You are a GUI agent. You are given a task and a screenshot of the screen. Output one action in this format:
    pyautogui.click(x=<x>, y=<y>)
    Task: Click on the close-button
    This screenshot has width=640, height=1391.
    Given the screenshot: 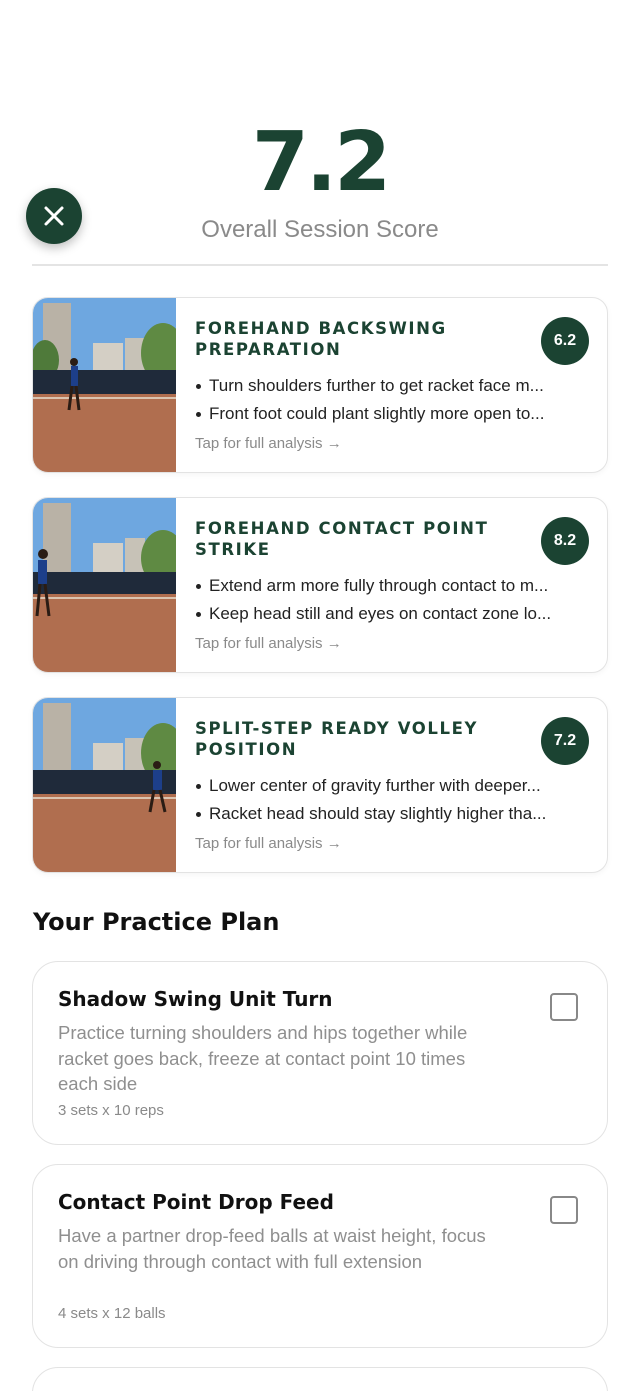 What is the action you would take?
    pyautogui.click(x=54, y=216)
    